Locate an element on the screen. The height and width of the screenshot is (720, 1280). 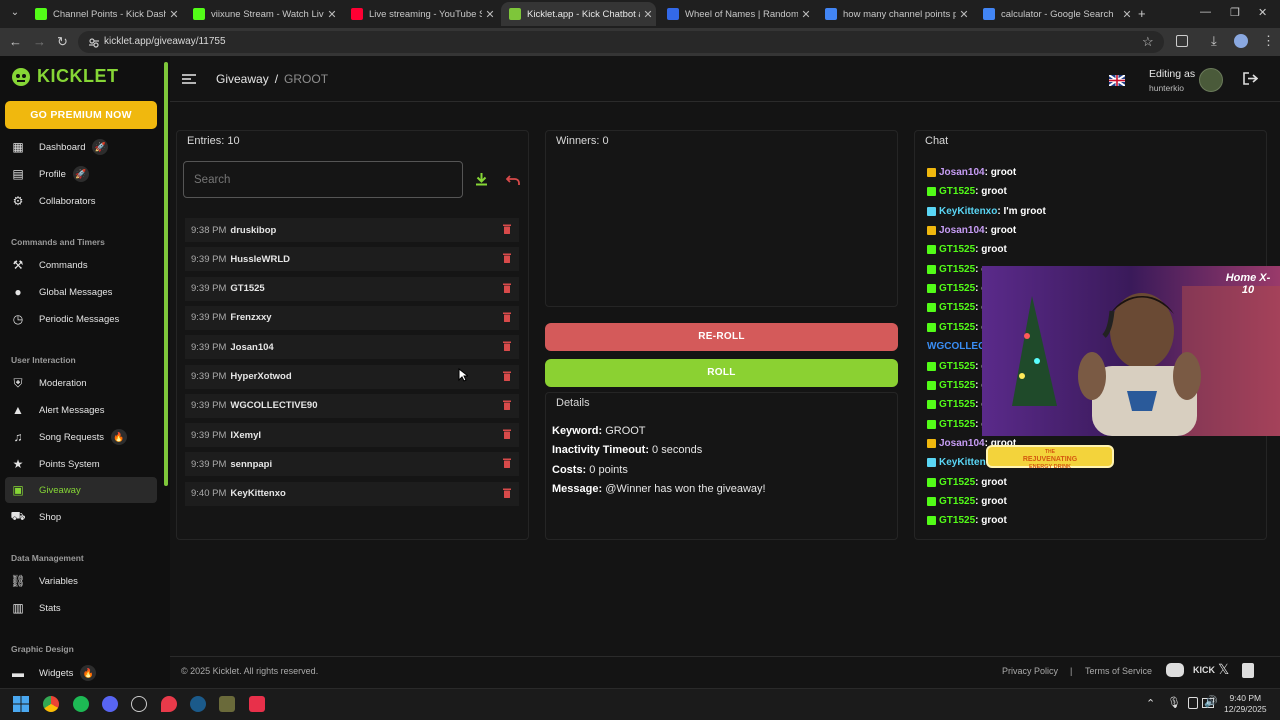
sidebar-item-giveaway: ▣ Giveaway is located at coordinates (81, 490).